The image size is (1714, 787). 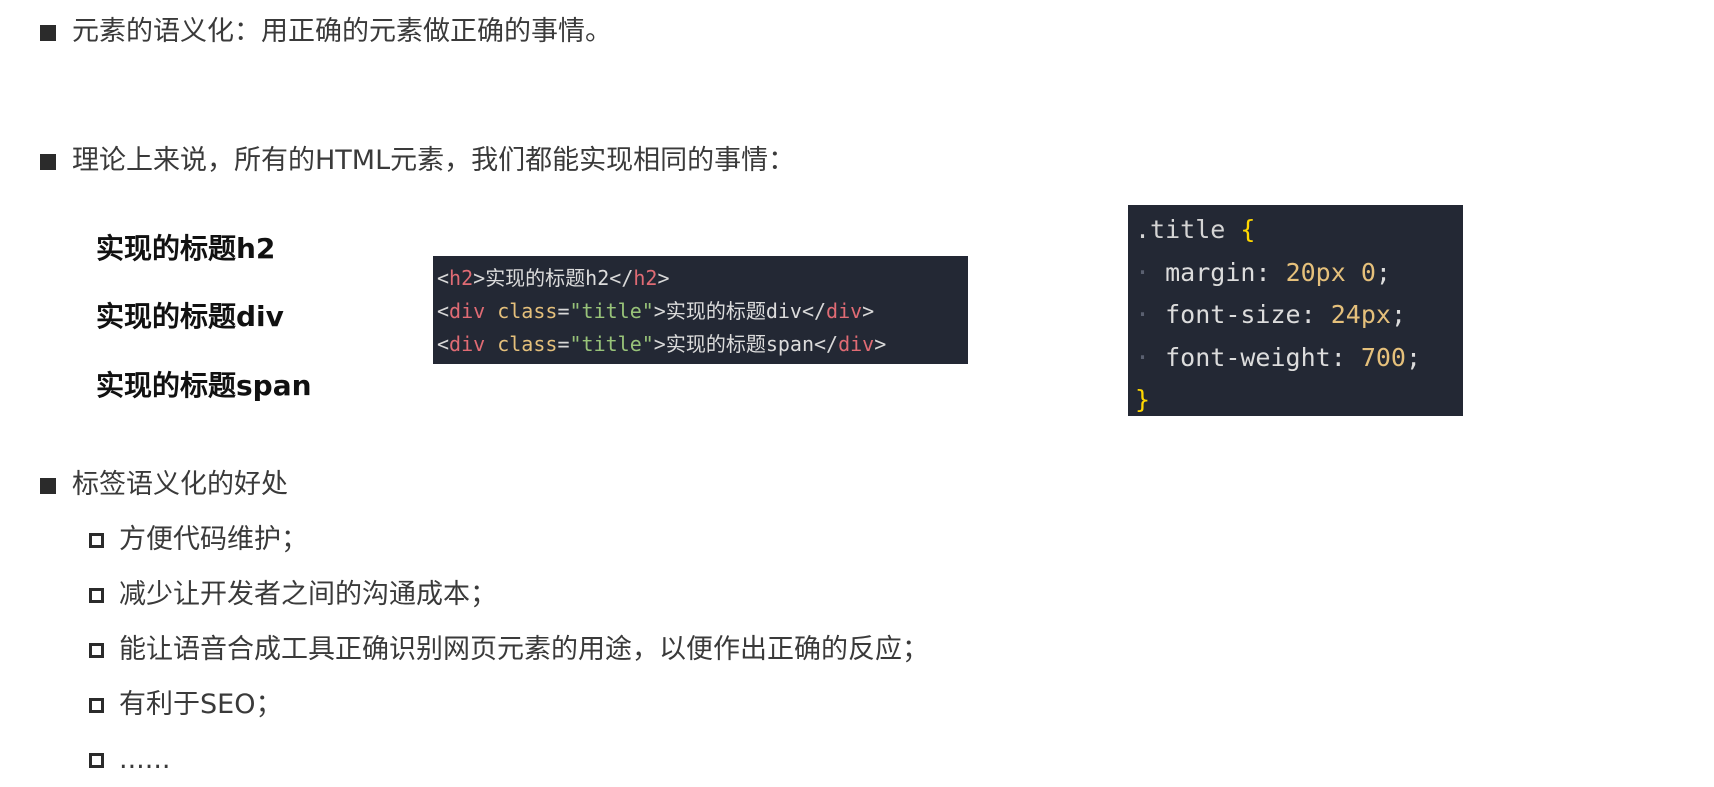 What do you see at coordinates (204, 385) in the screenshot?
I see `demo-title-span: 实现的标题span` at bounding box center [204, 385].